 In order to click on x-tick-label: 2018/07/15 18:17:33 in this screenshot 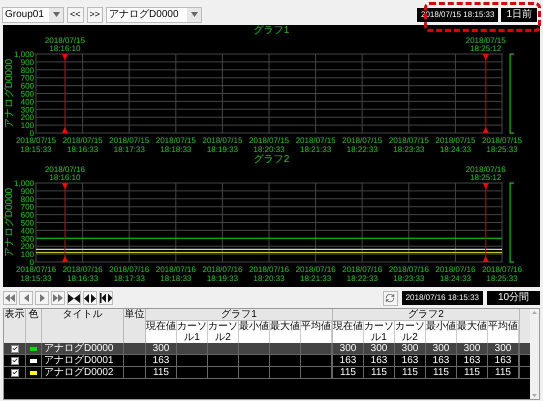, I will do `click(129, 145)`.